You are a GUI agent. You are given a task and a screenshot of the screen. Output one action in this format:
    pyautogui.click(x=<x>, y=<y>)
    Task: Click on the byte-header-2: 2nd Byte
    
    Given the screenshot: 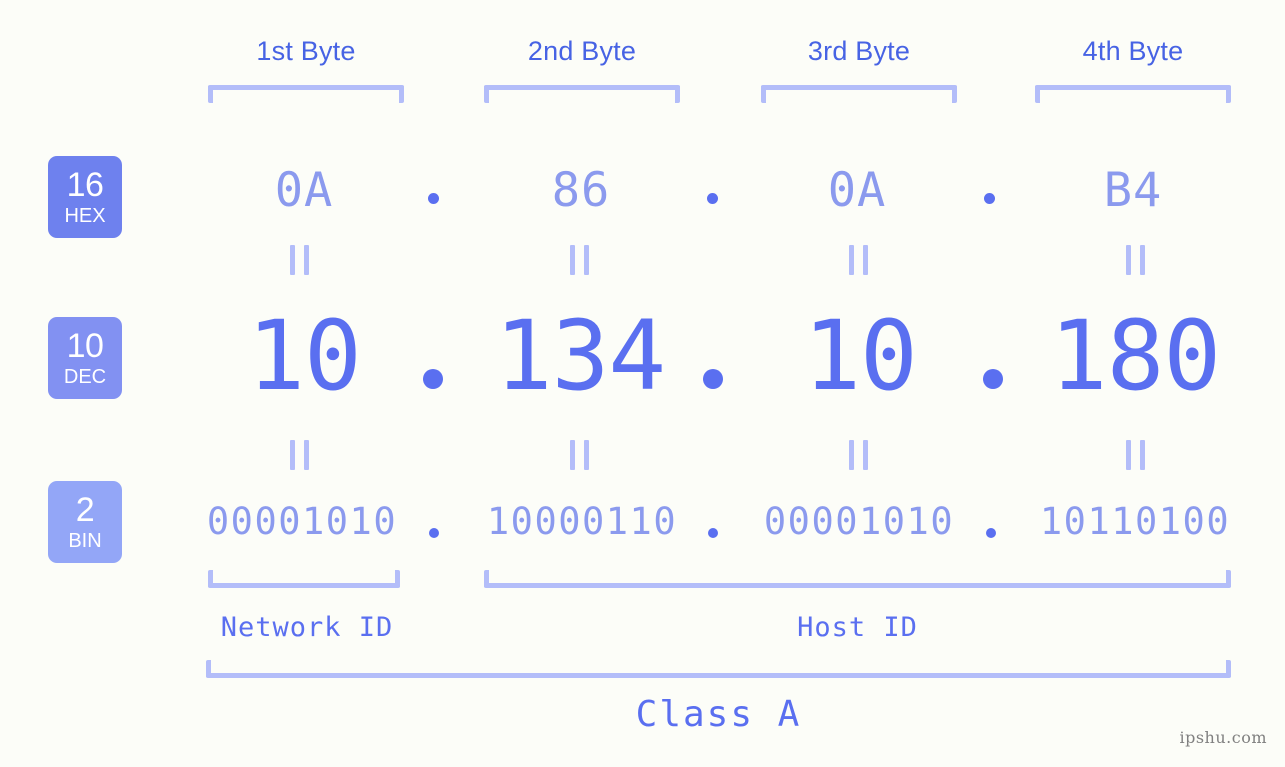 What is the action you would take?
    pyautogui.click(x=582, y=51)
    